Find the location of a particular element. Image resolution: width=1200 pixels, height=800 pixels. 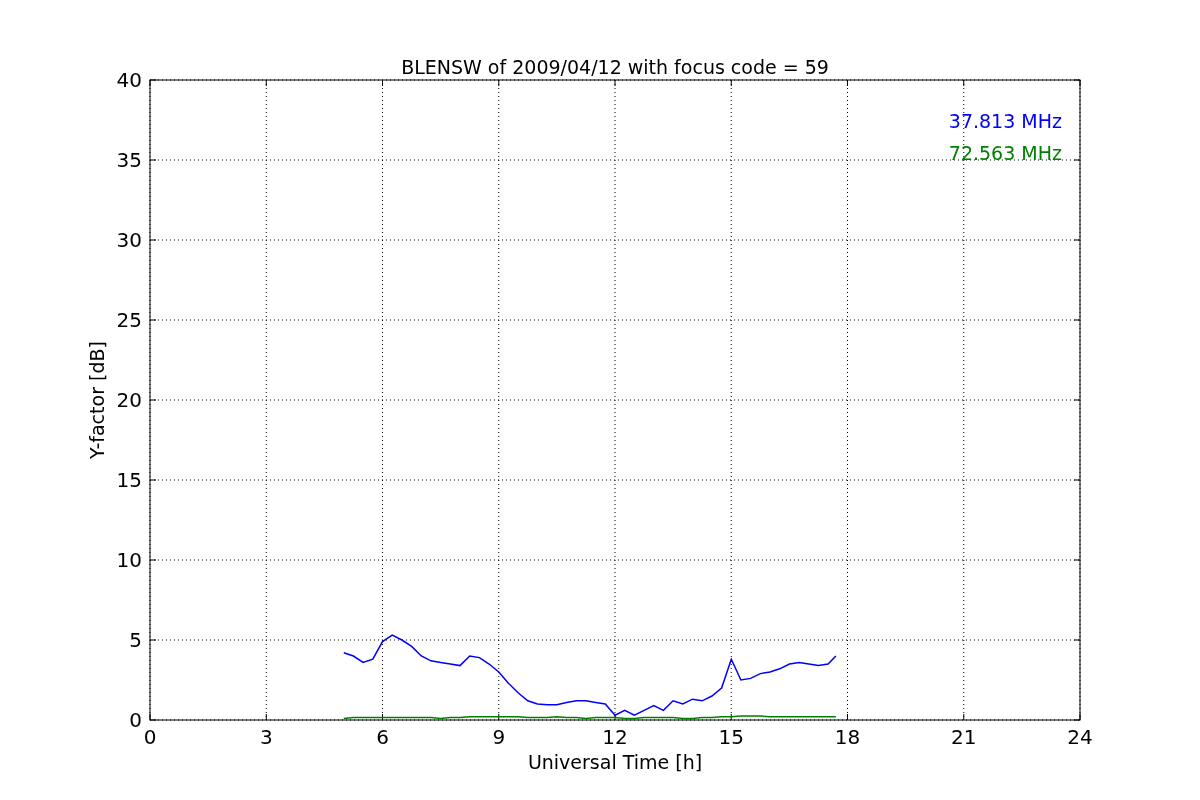

y-tick-label: 40 is located at coordinates (129, 80).